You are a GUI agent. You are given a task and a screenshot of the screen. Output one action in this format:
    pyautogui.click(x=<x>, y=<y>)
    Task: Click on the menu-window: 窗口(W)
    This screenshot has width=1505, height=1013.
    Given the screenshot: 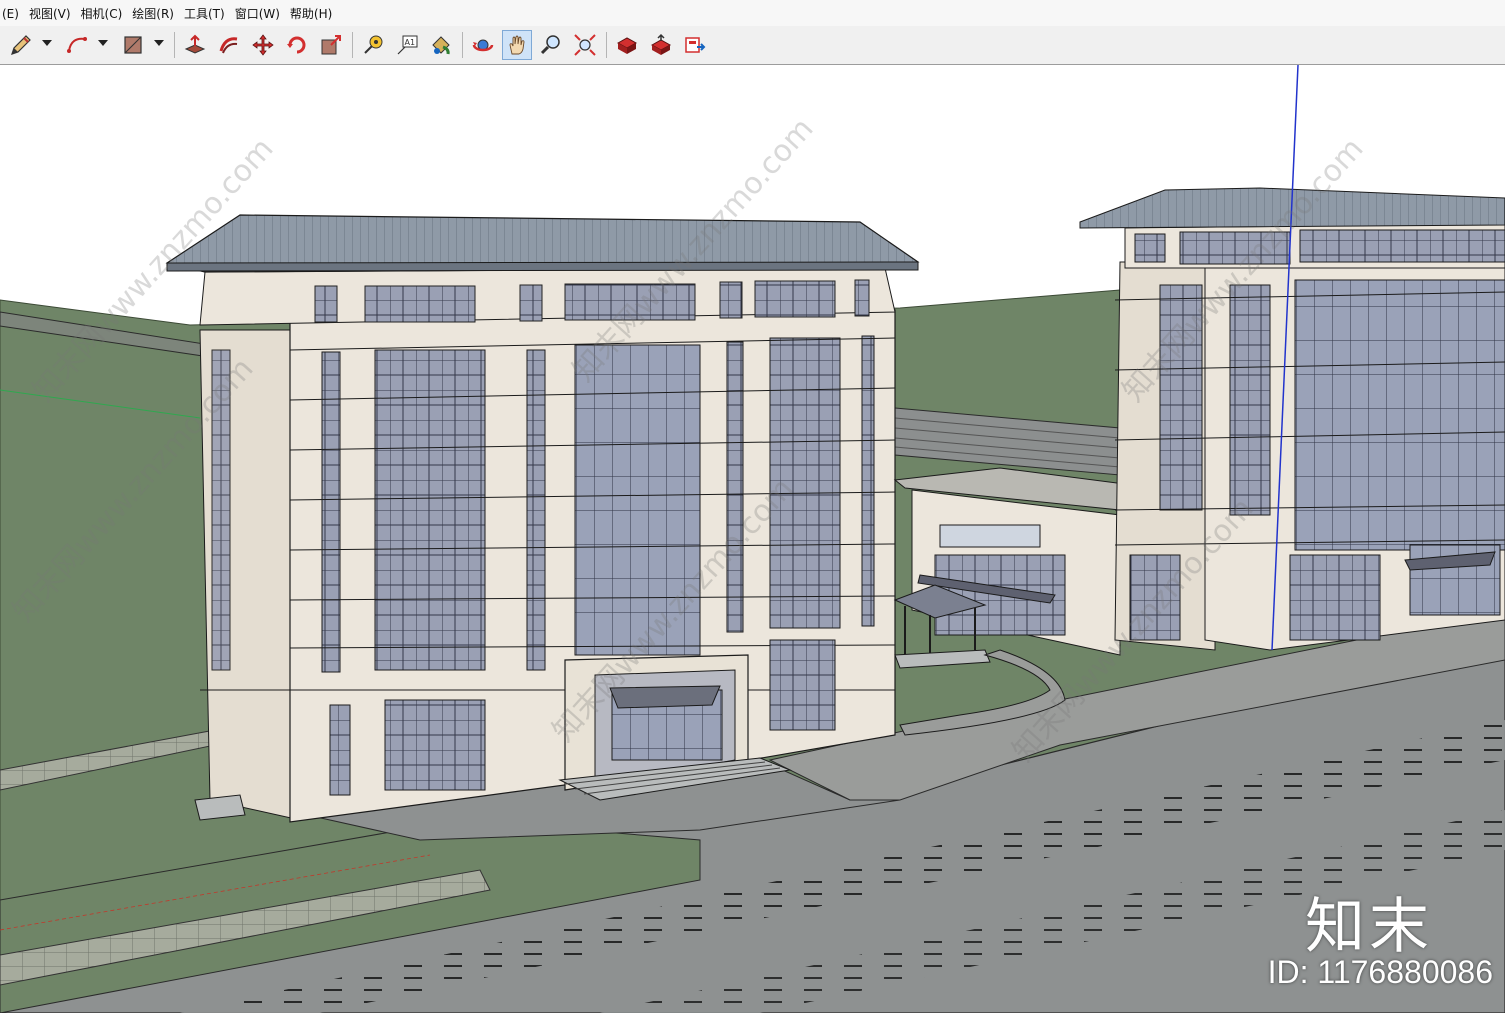 What is the action you would take?
    pyautogui.click(x=257, y=13)
    